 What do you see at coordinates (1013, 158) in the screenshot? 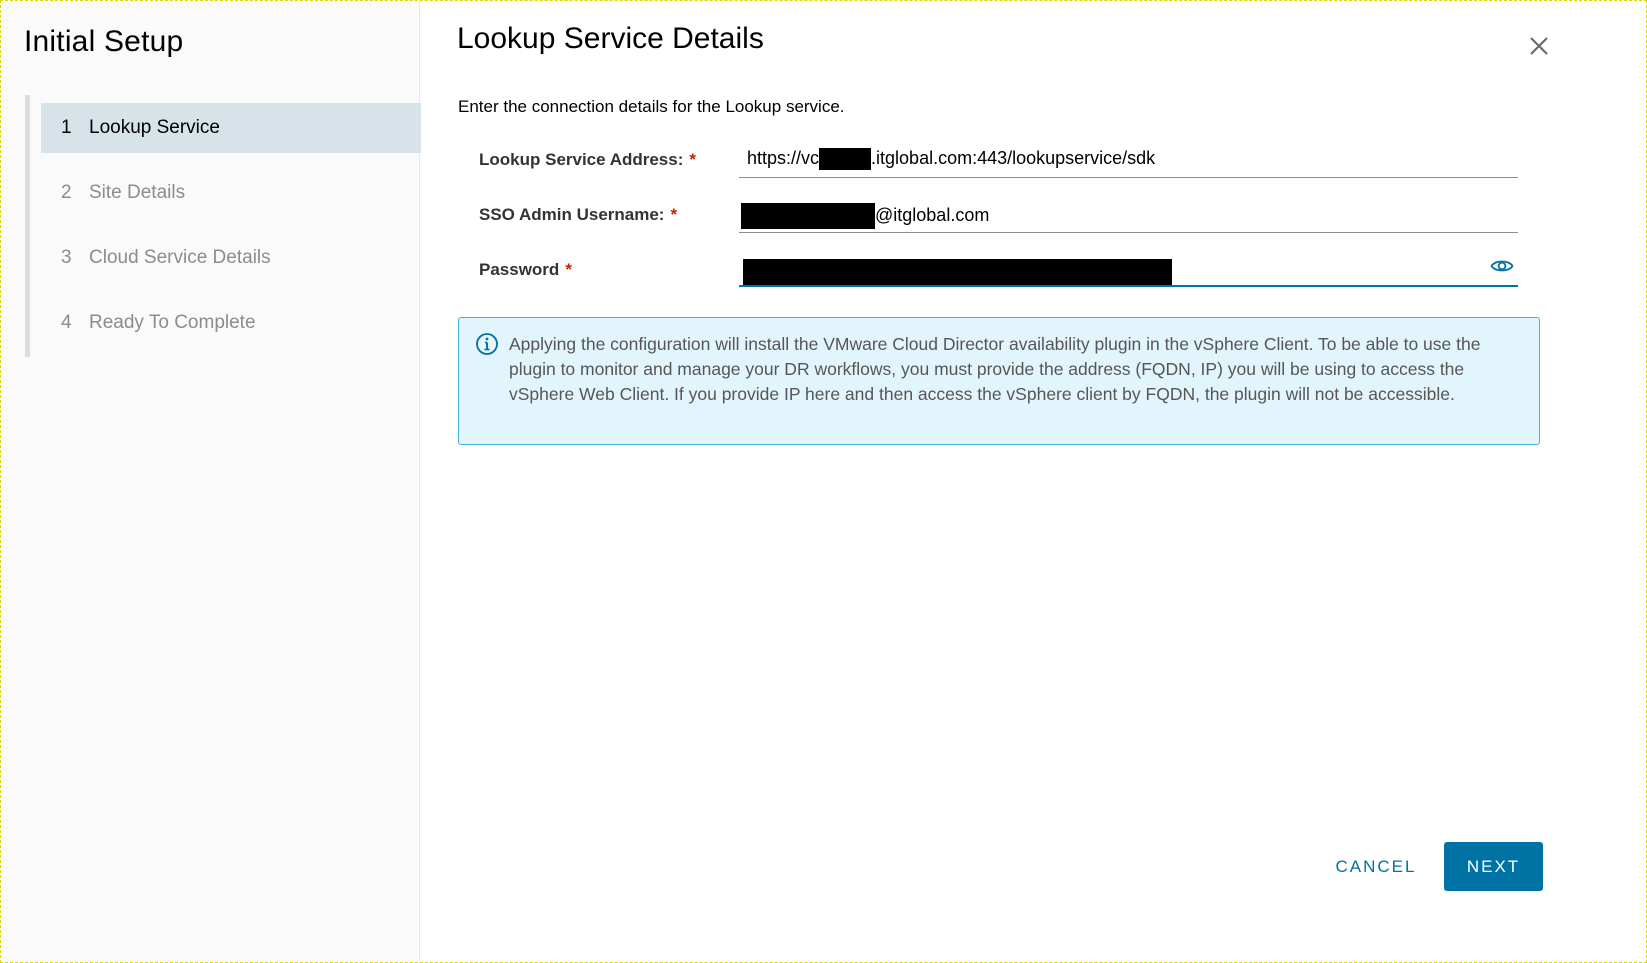
I see `value-suffix: .itglobal.com:443/lookupservice/sdk` at bounding box center [1013, 158].